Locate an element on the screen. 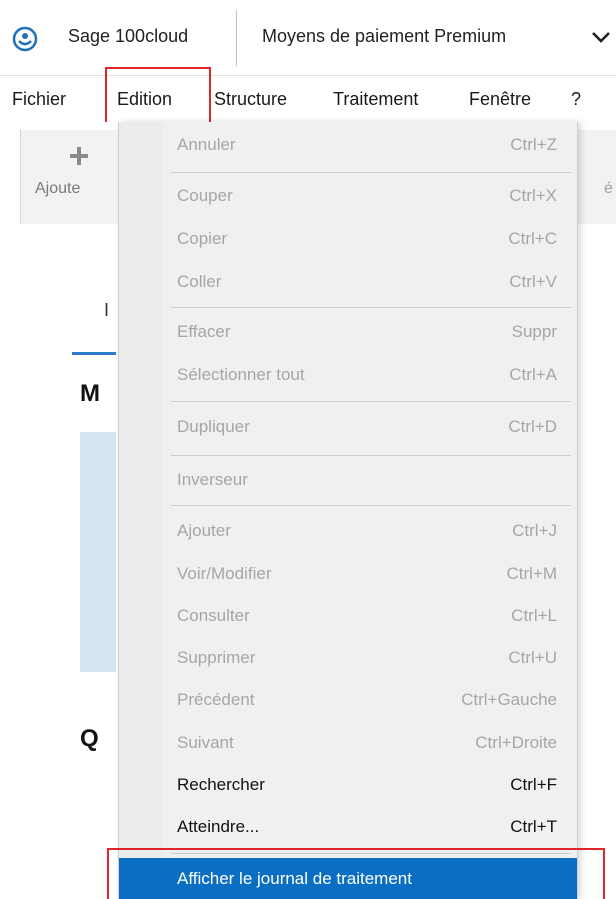 The image size is (616, 899). title-separator is located at coordinates (236, 38).